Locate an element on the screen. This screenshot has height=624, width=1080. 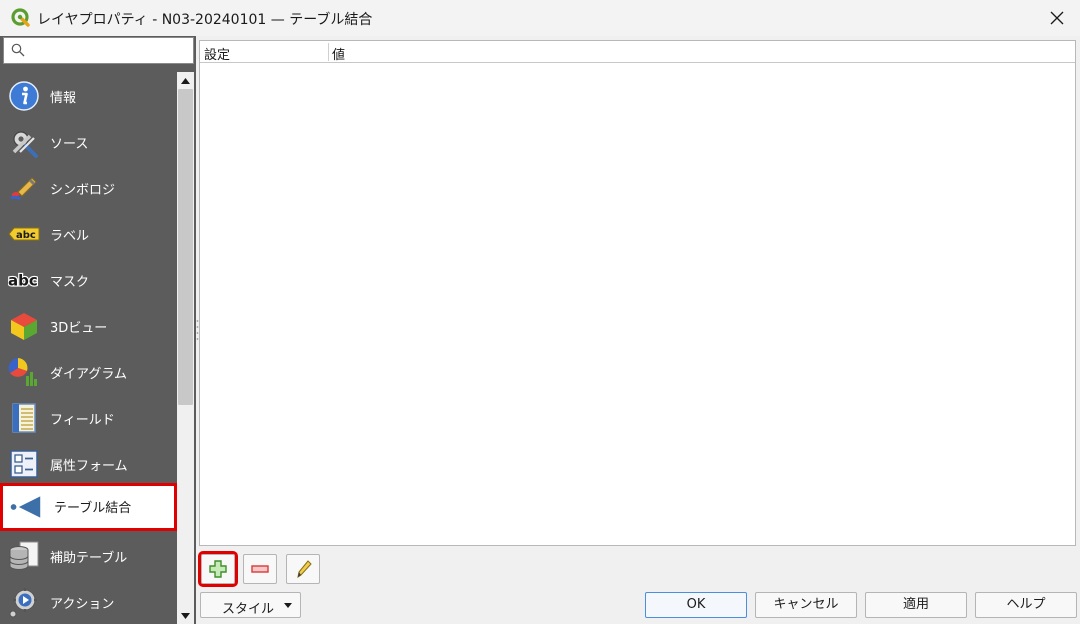
3d-cube-icon is located at coordinates (24, 326).